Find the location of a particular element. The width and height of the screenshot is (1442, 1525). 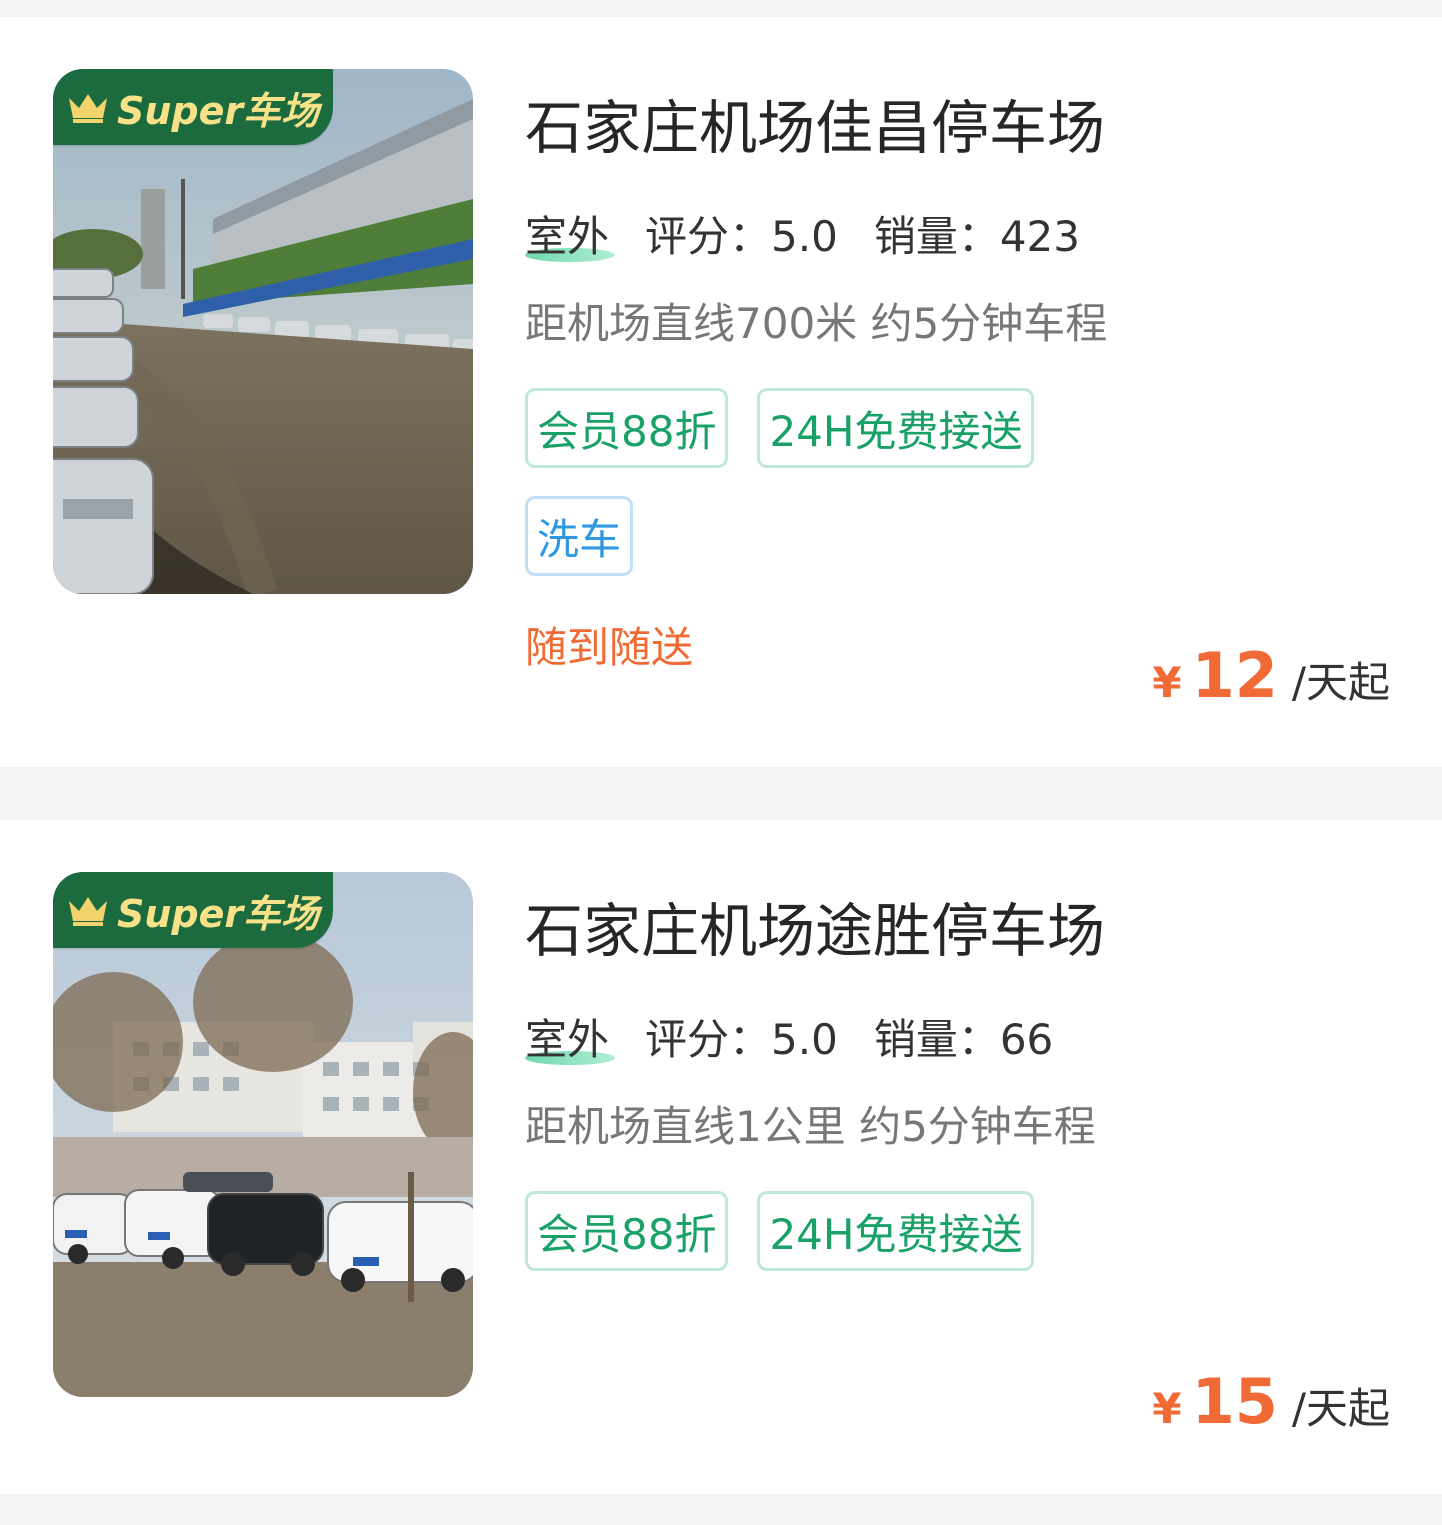

sales-text: 销量：66 is located at coordinates (963, 1039).